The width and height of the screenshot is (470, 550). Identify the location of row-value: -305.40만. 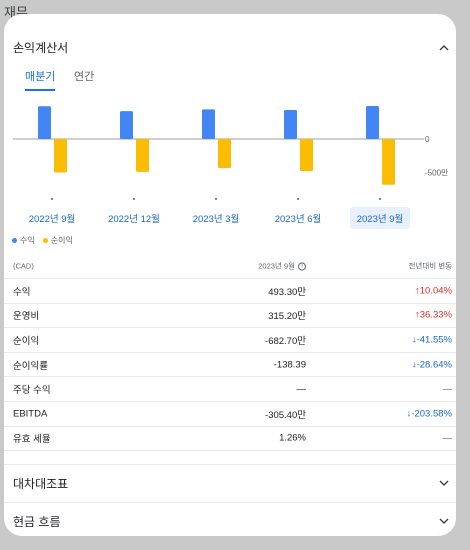
(285, 415).